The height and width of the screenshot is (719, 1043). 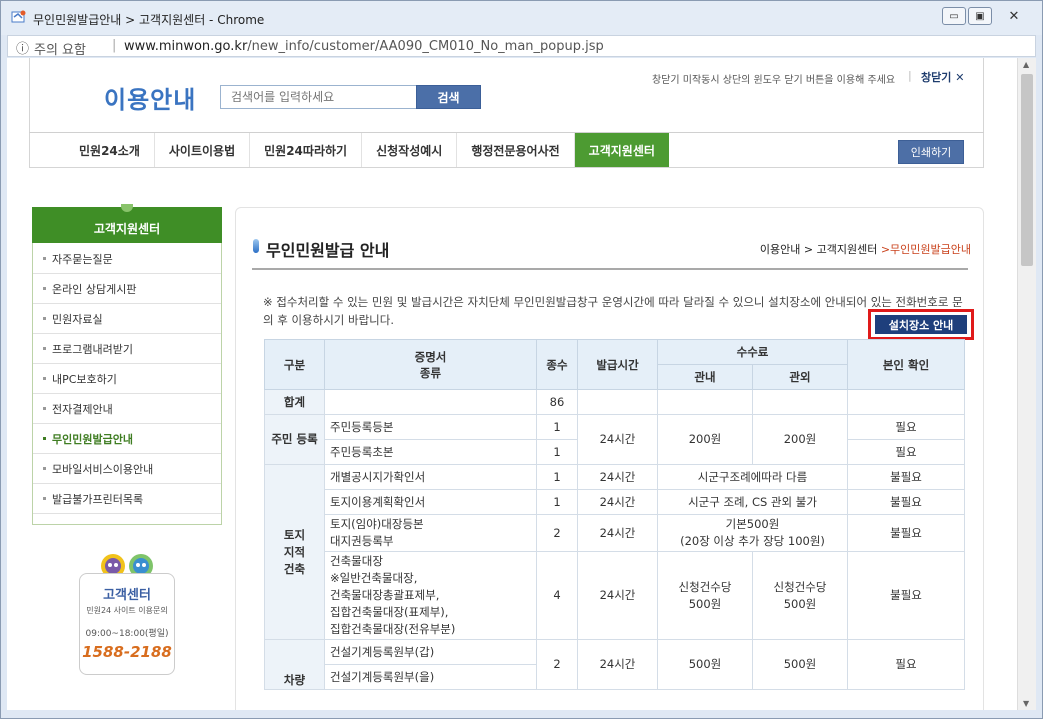 What do you see at coordinates (1014, 16) in the screenshot?
I see `close-icon: ✕` at bounding box center [1014, 16].